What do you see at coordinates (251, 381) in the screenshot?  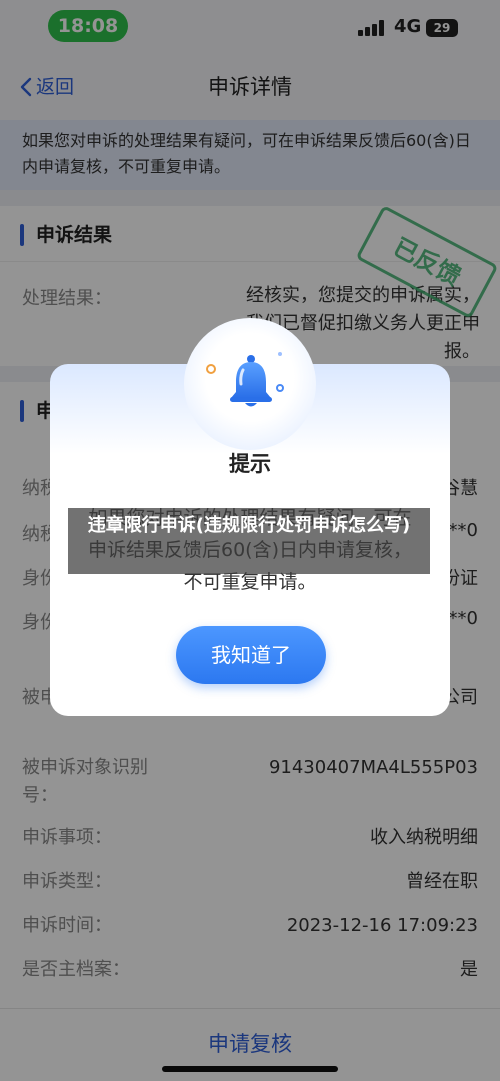 I see `bell-icon` at bounding box center [251, 381].